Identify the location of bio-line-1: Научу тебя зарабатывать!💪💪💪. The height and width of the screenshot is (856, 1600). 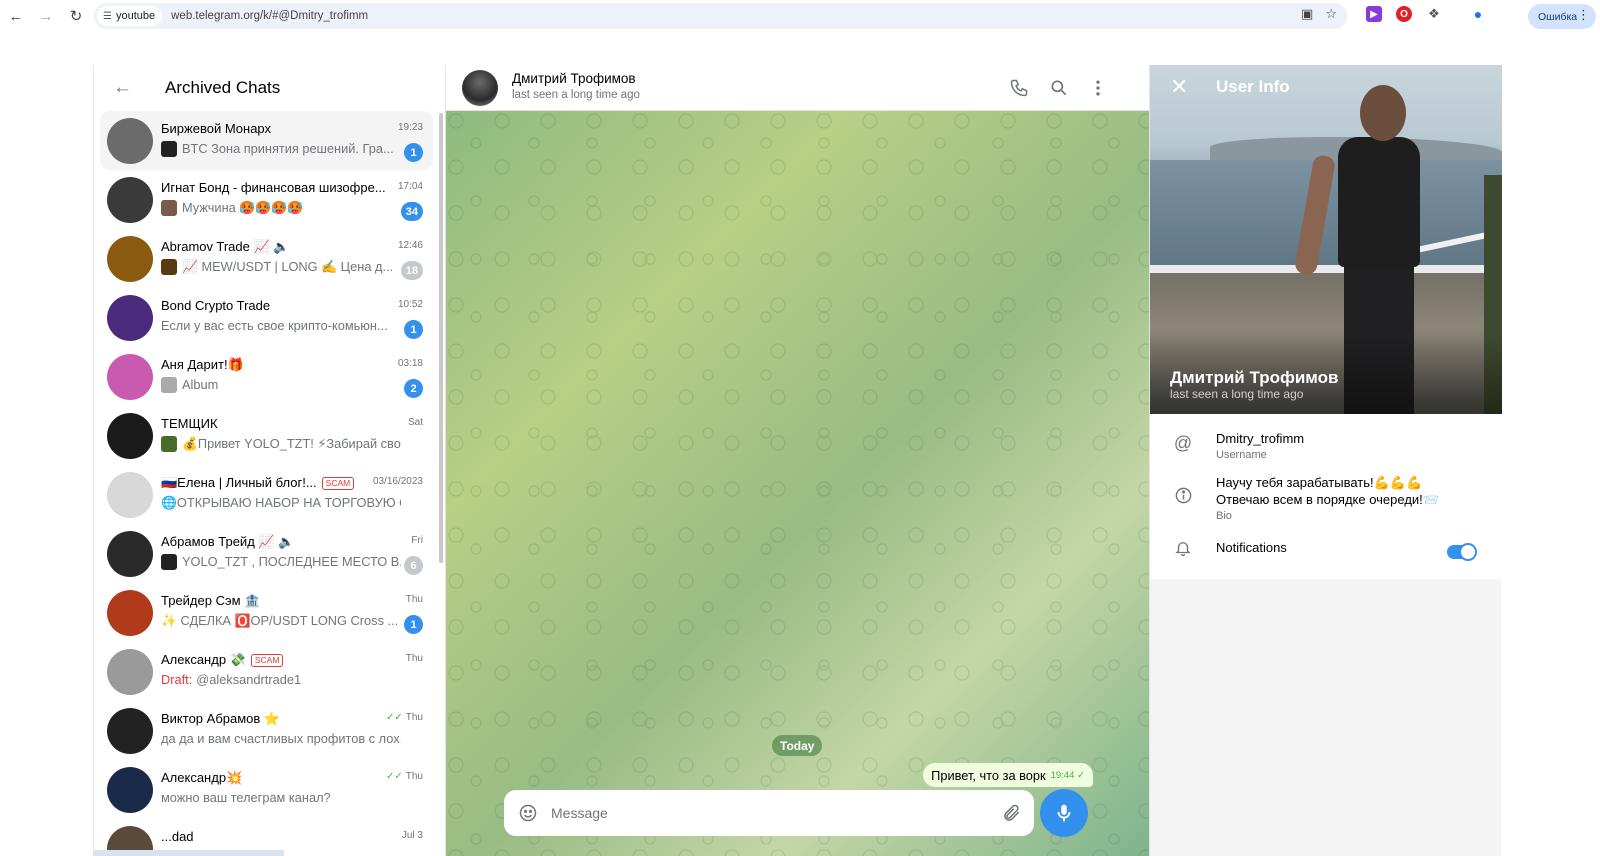
(1319, 482).